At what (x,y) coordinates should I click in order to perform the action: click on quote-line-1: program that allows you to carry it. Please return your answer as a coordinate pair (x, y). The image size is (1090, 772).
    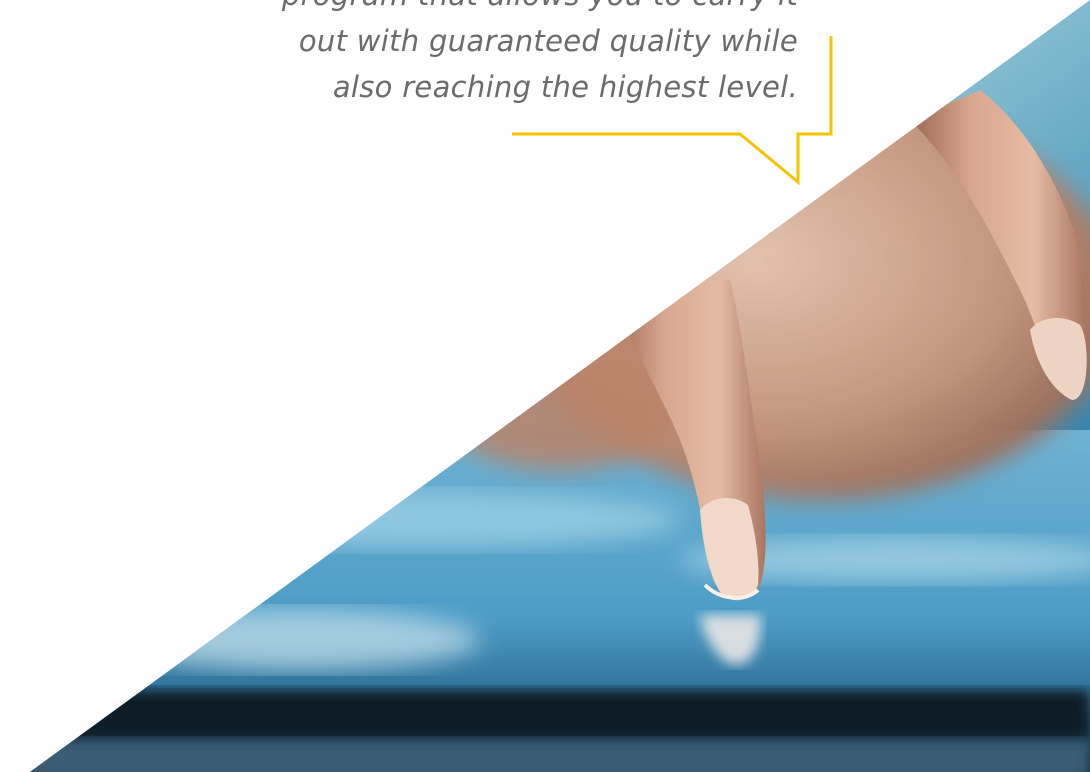
    Looking at the image, I should click on (478, 9).